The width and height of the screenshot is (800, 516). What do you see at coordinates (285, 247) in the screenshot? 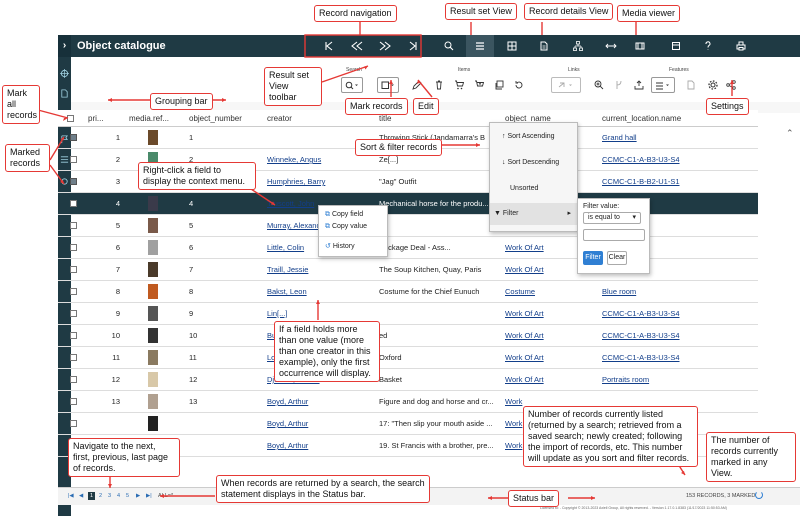
I see `cell-link: Little, Colin` at bounding box center [285, 247].